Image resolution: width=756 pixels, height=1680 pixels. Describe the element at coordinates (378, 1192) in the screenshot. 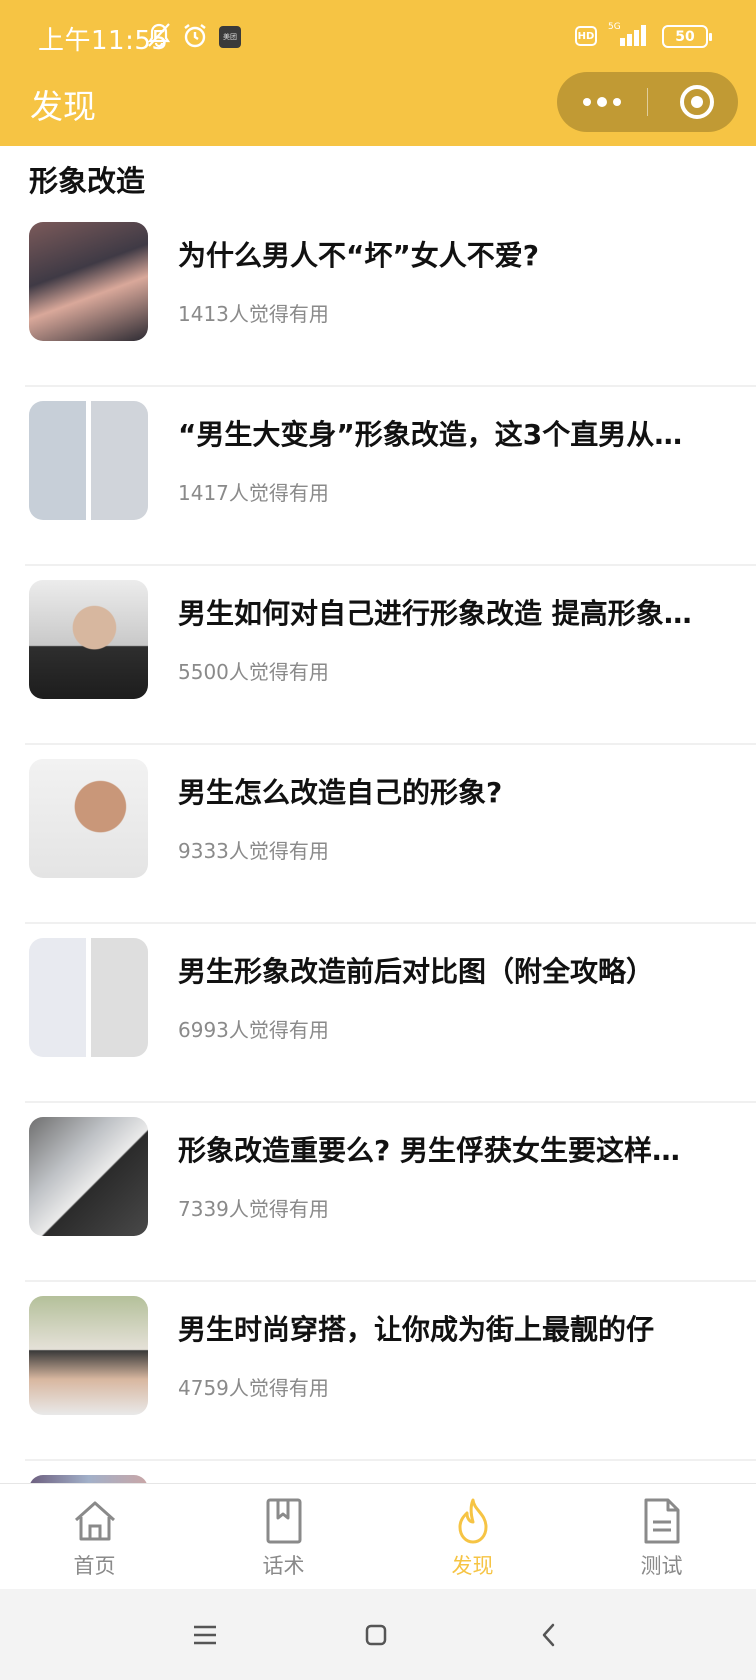

I see `article-item: 形象改造重要么? 男生俘获女生要这样… 7339人觉得有用` at that location.